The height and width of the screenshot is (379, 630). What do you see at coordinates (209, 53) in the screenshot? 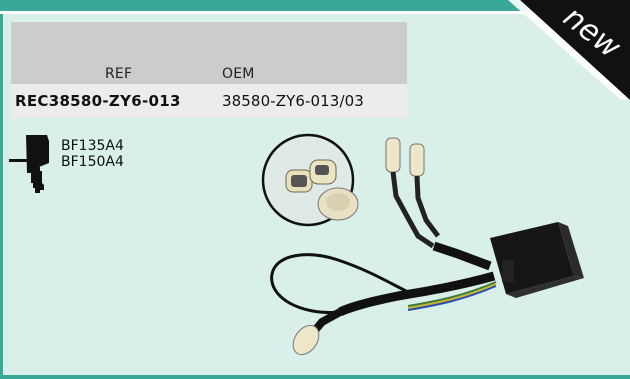
I see `reference-table-header: REF OEM` at bounding box center [209, 53].